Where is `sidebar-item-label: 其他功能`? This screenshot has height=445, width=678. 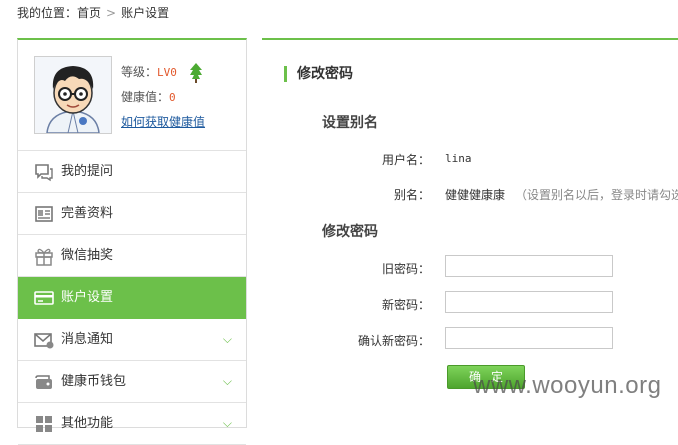 sidebar-item-label: 其他功能 is located at coordinates (87, 423).